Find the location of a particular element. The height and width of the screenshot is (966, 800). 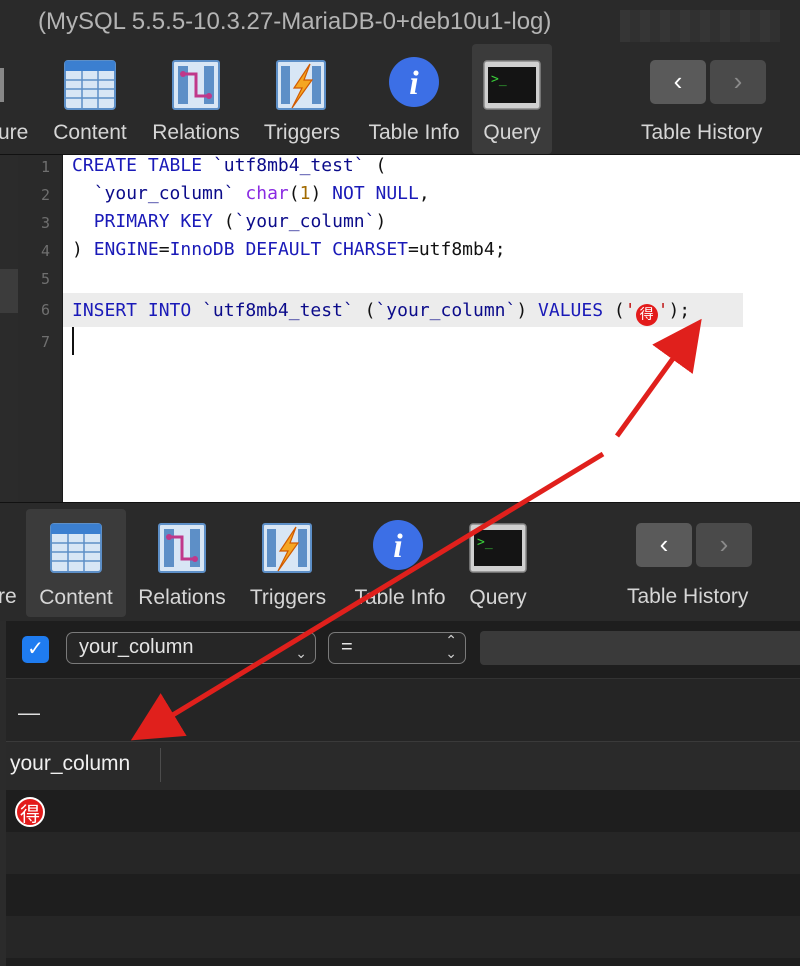

line-number: 3 is located at coordinates (45, 223).